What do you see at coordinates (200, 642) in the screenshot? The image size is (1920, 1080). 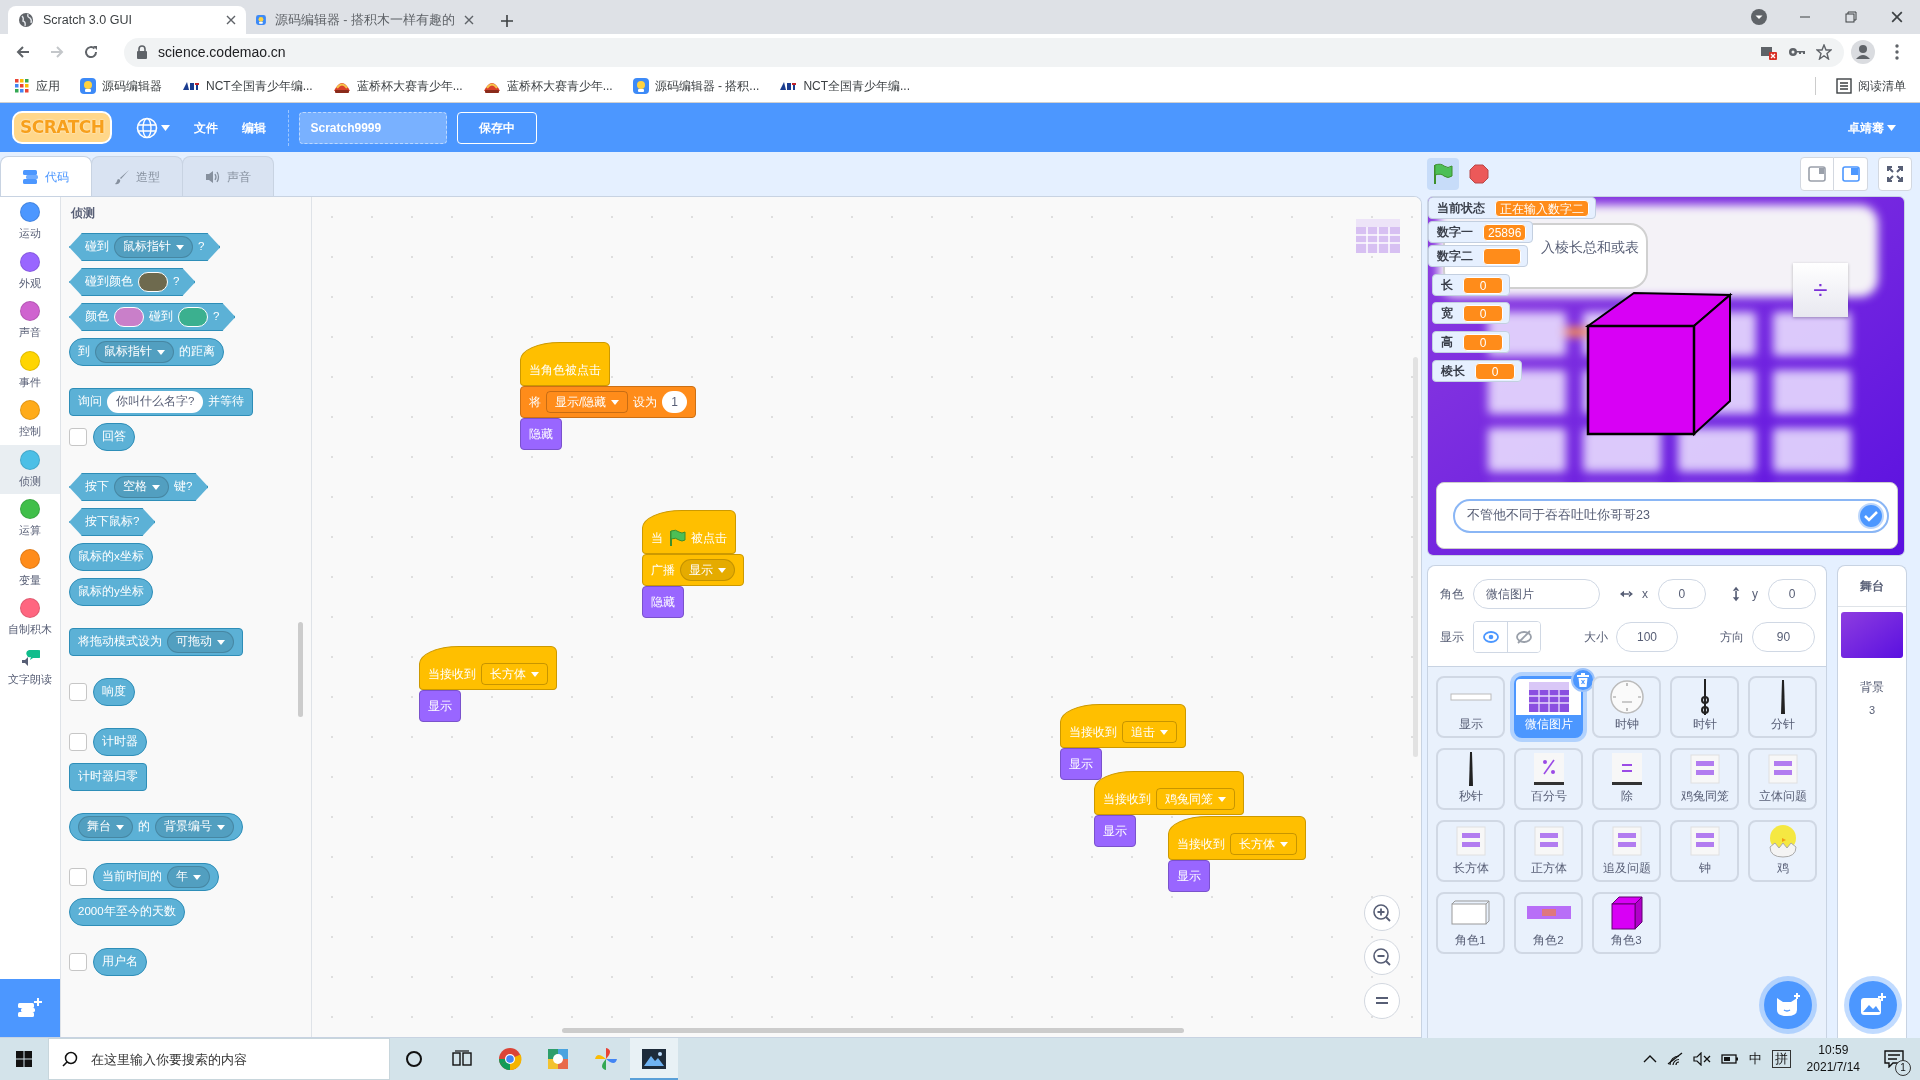 I see `dropdown: 可拖动` at bounding box center [200, 642].